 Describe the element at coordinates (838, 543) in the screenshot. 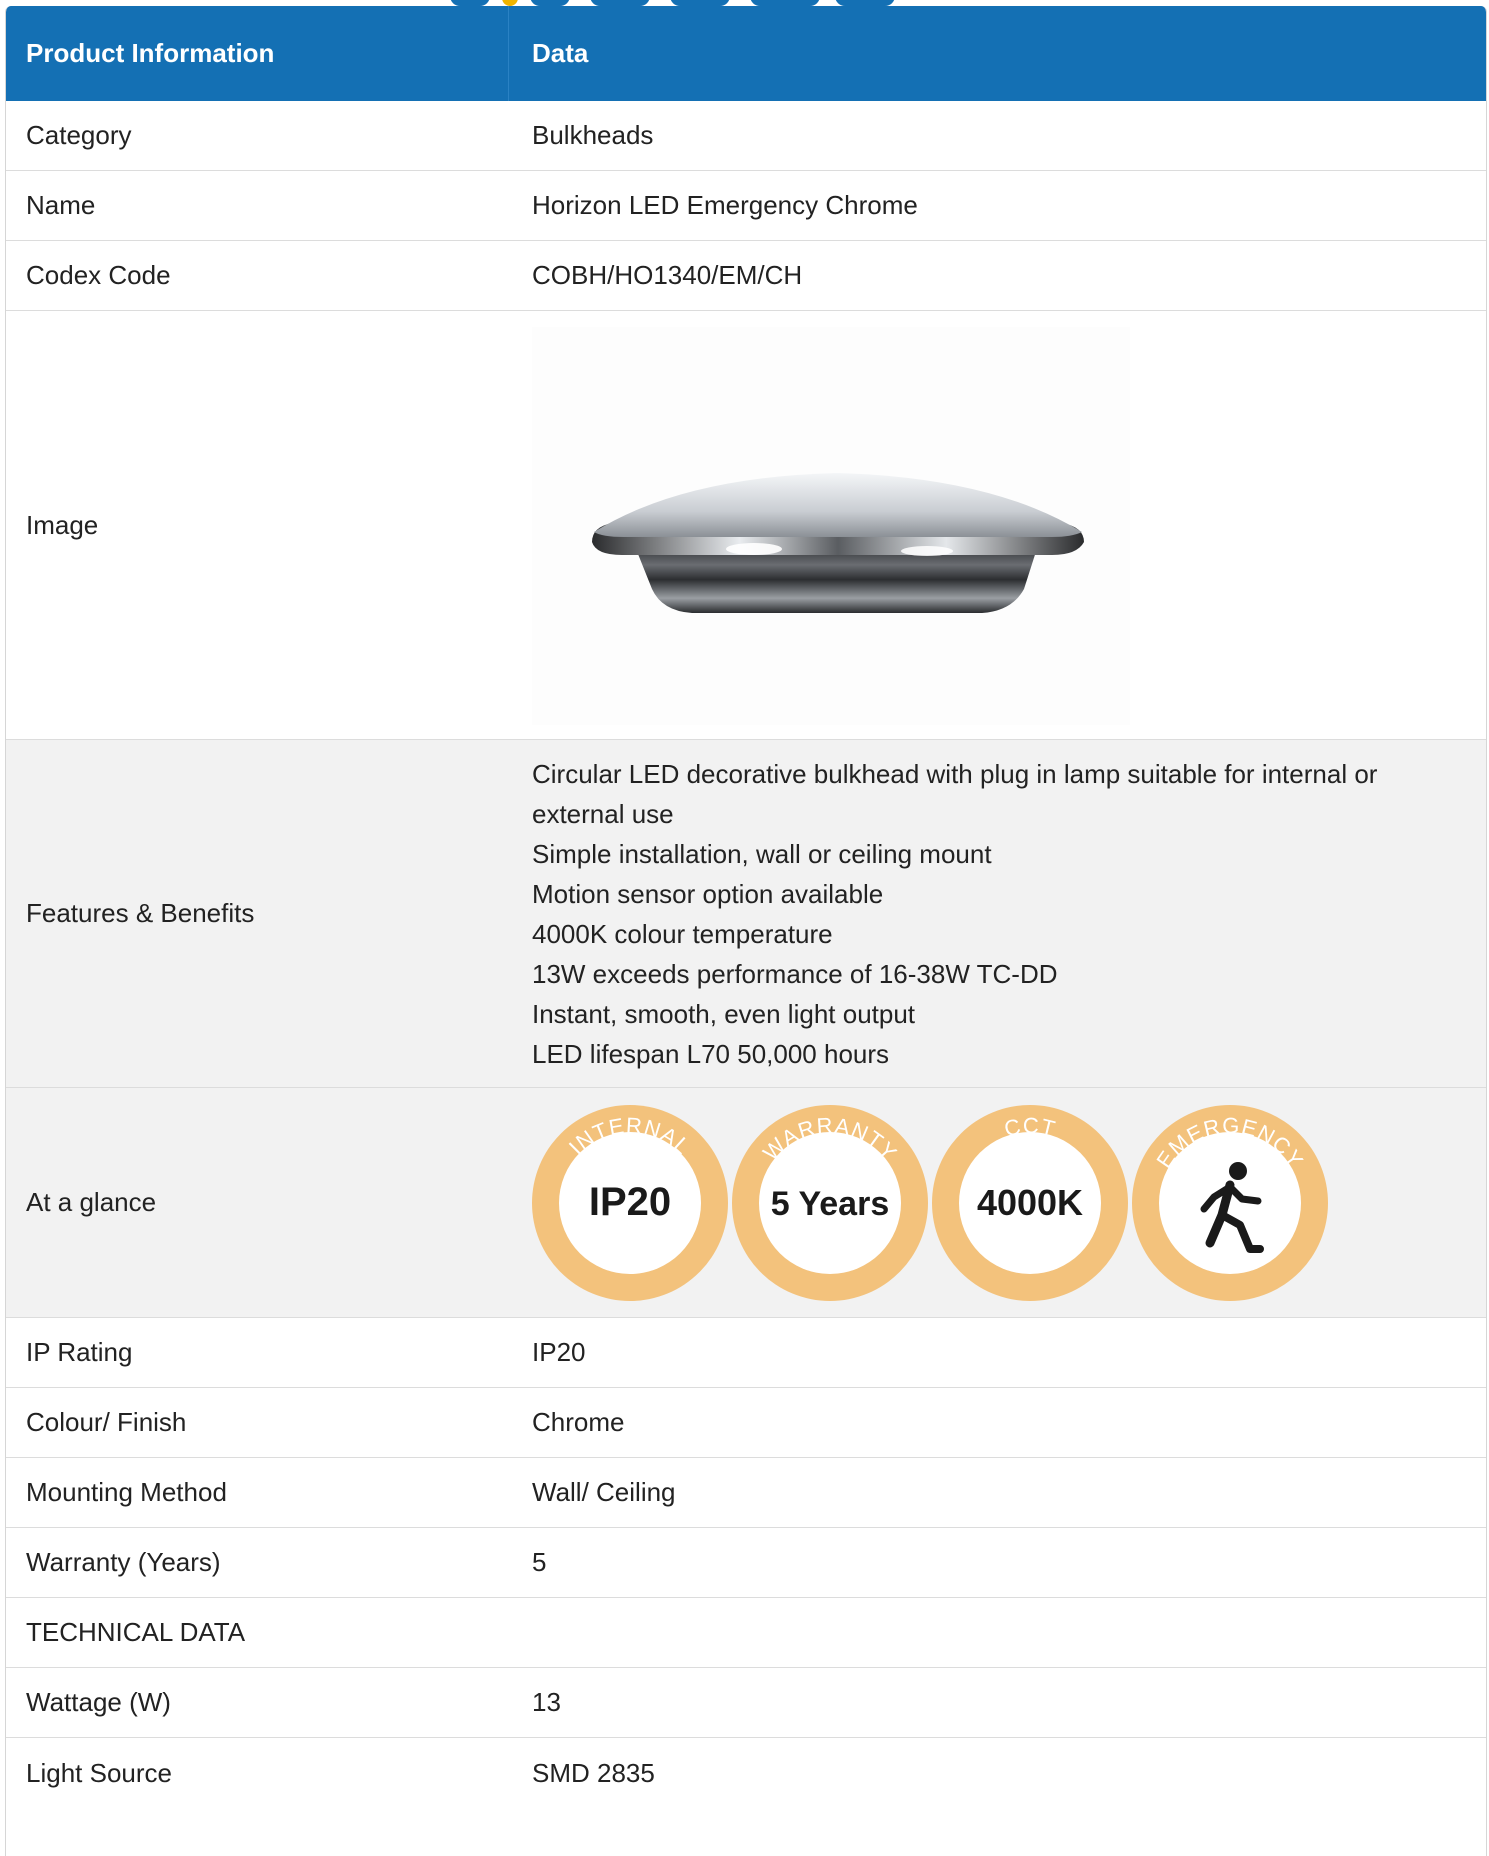

I see `chrome-bulkhead-image` at that location.